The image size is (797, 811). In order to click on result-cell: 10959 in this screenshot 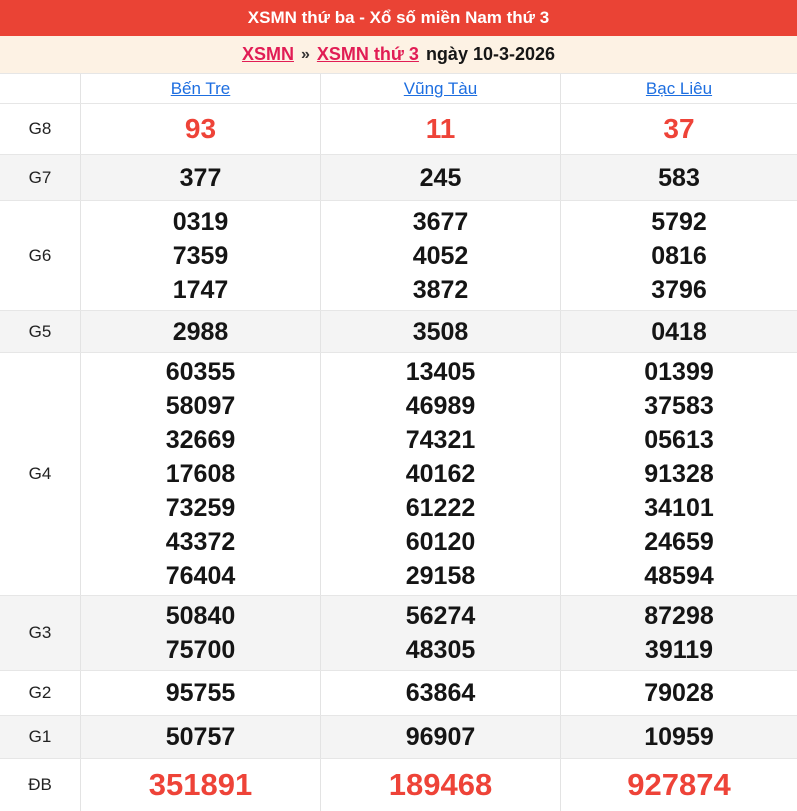, I will do `click(678, 737)`.